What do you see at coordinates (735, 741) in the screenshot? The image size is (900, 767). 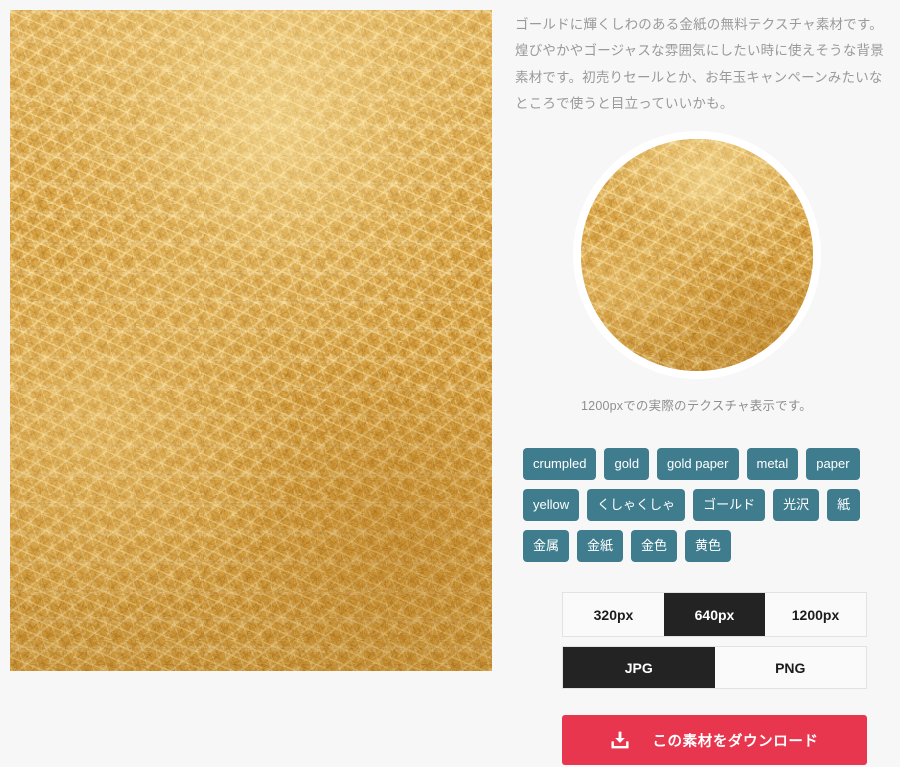 I see `download-button-label: この素材をダウンロード` at bounding box center [735, 741].